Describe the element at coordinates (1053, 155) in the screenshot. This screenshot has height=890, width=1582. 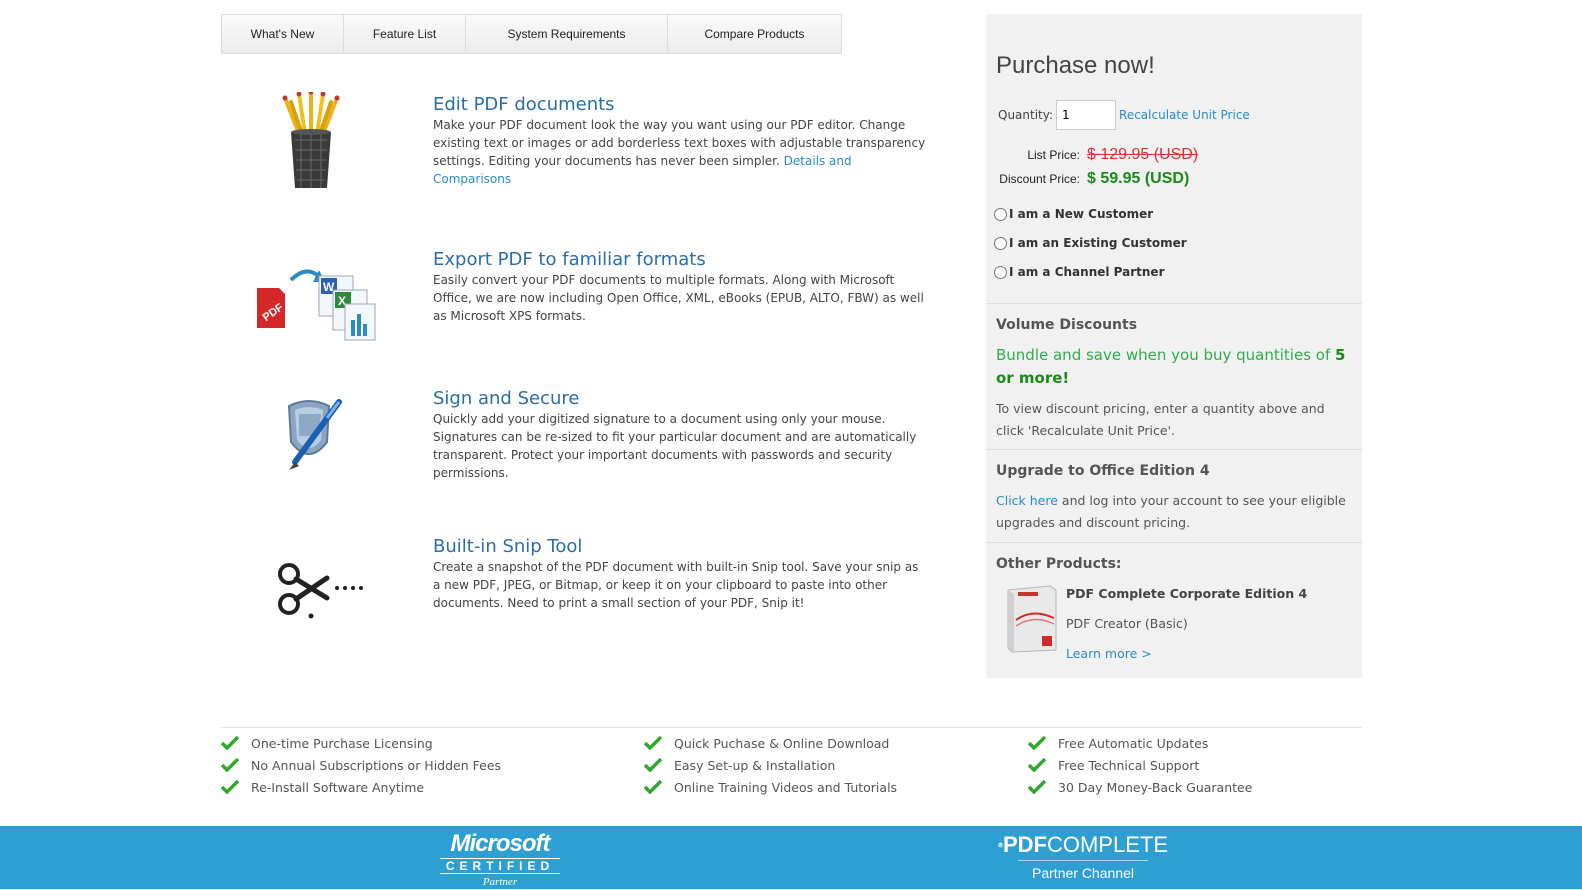
I see `list-price-label: List Price:` at that location.